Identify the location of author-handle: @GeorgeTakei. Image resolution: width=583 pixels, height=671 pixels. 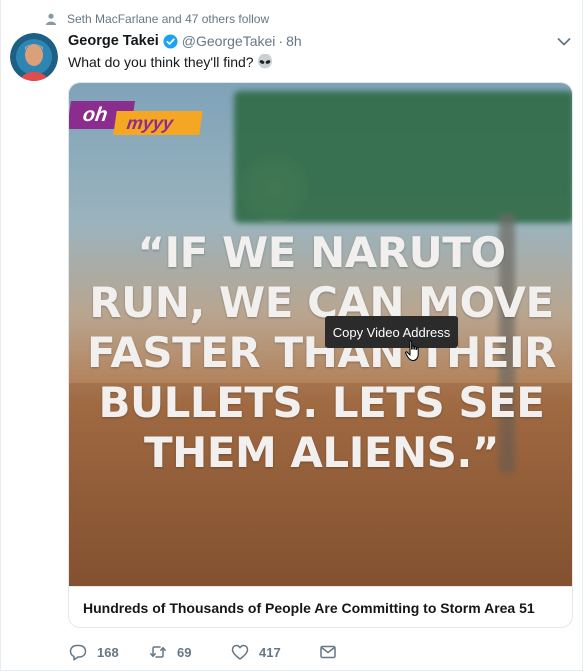
(229, 41).